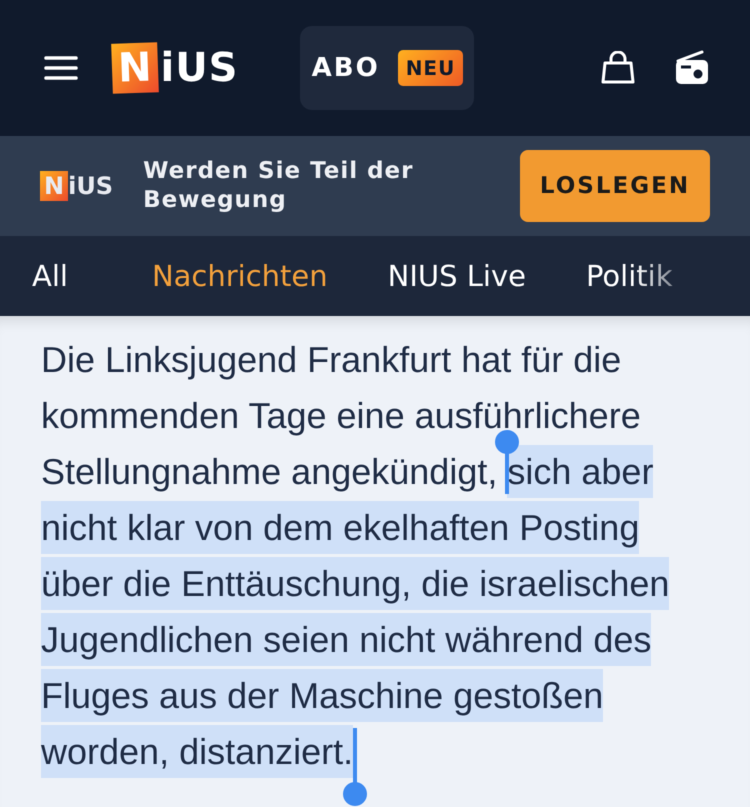 This screenshot has height=807, width=750. I want to click on banner-text: Werden Sie Teil der Bewegung, so click(278, 186).